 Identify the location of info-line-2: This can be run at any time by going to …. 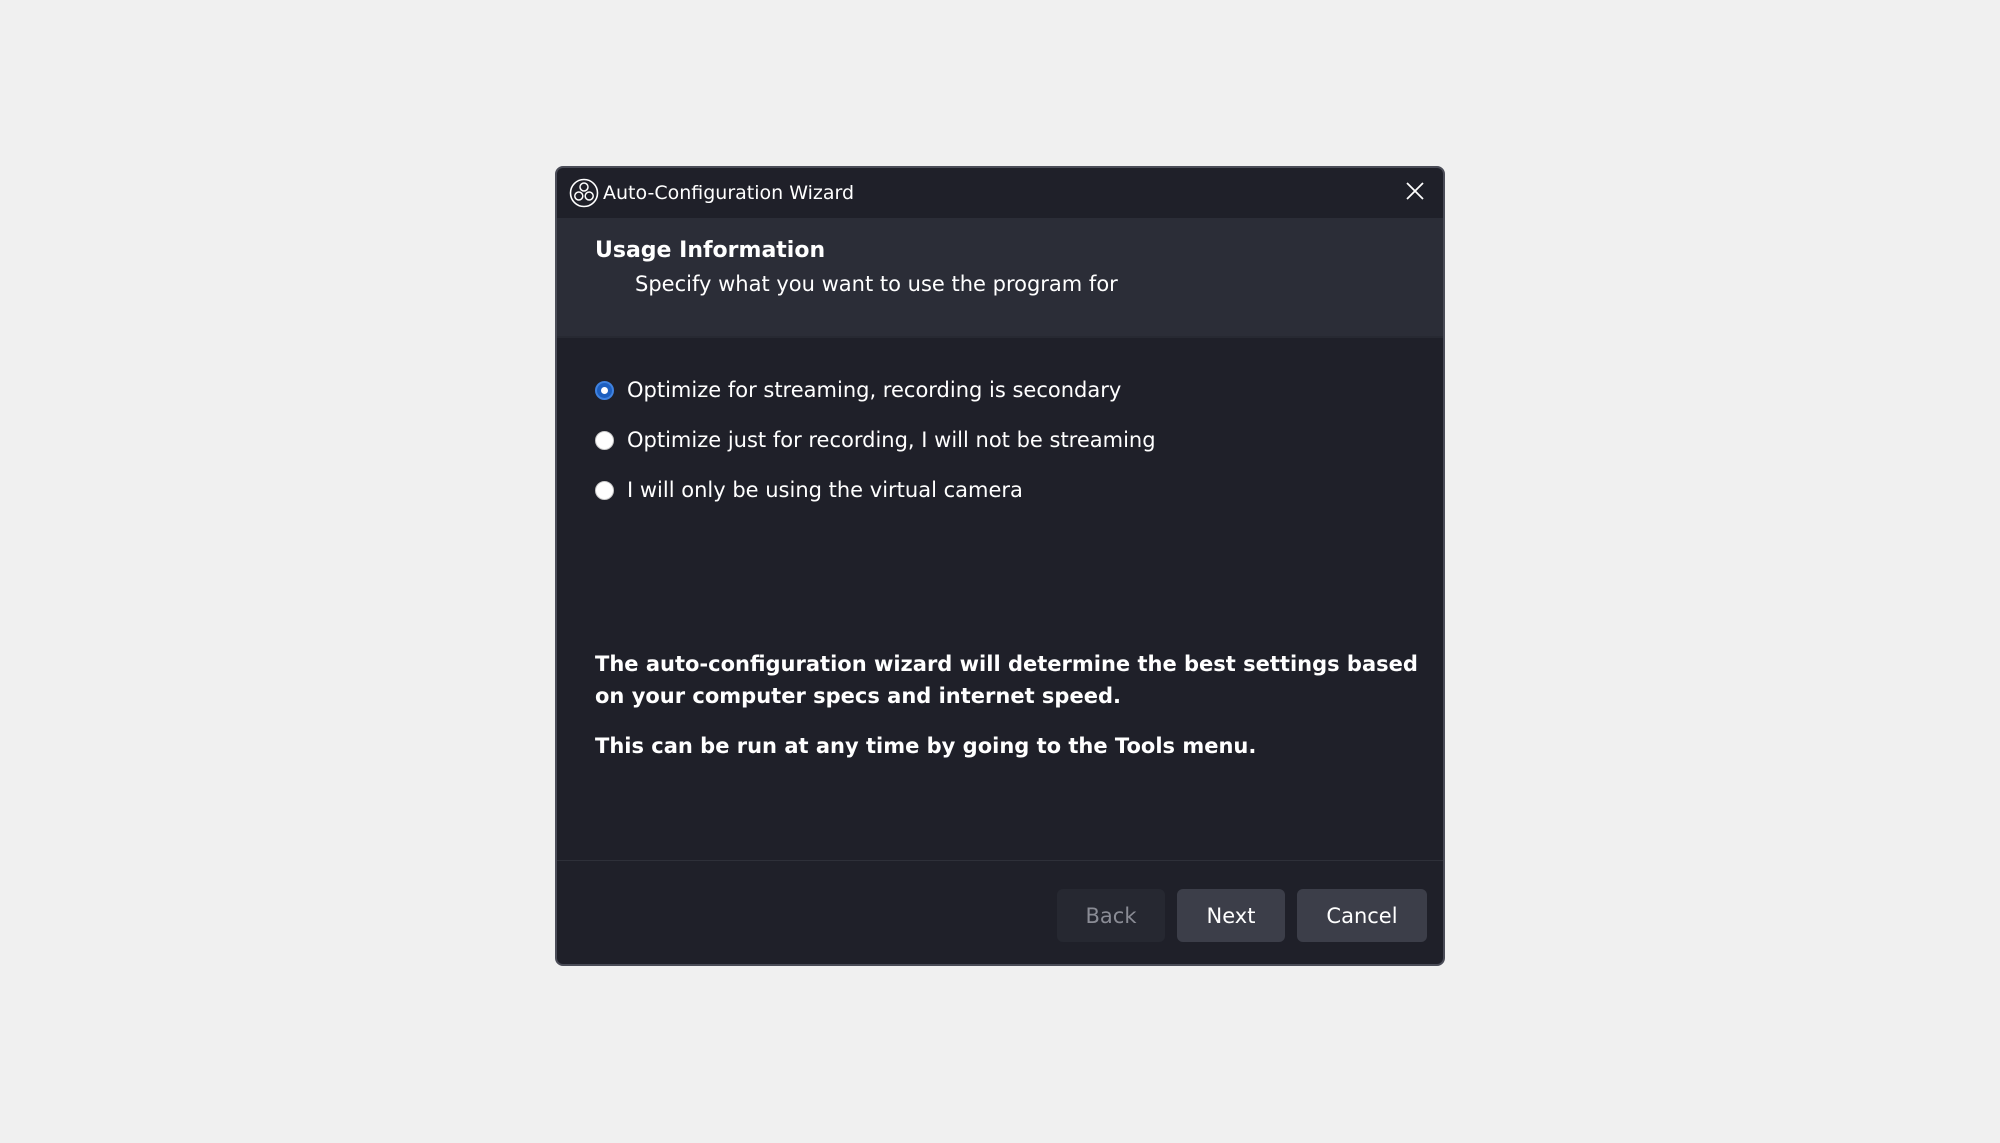
(926, 746).